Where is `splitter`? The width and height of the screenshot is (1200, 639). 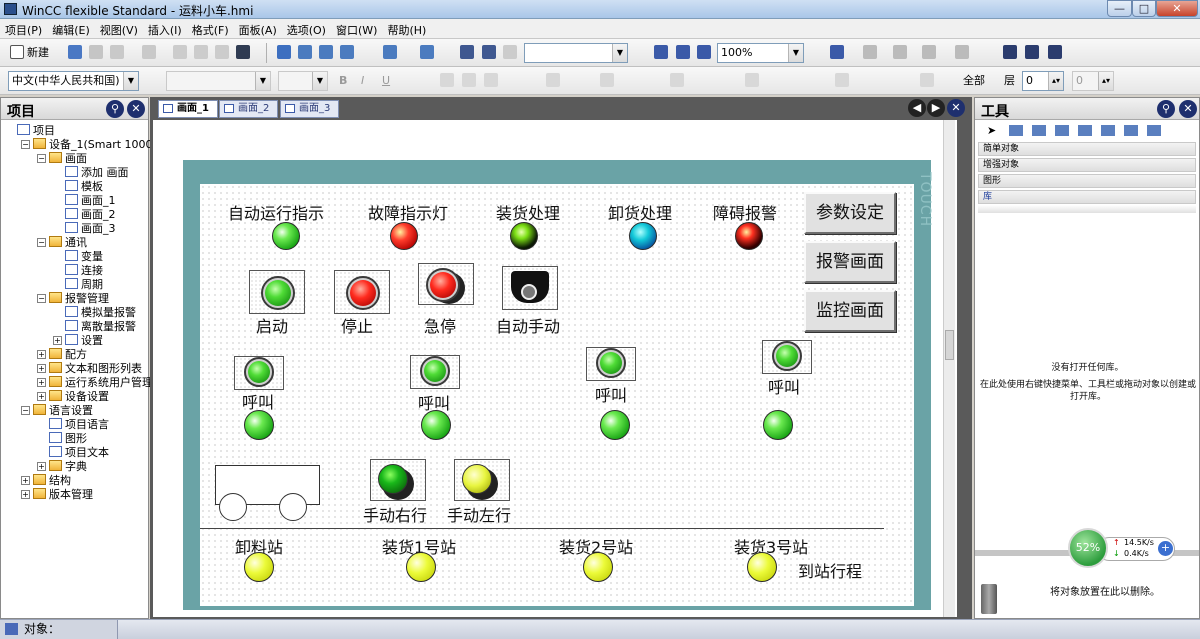 splitter is located at coordinates (1087, 209).